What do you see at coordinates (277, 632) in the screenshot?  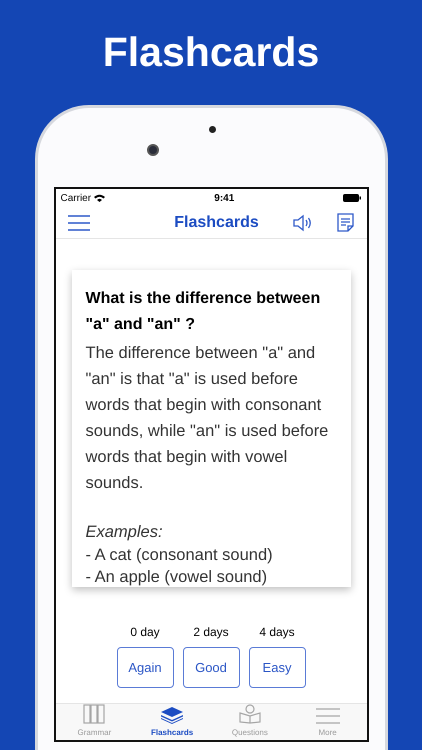 I see `interval-label: 4 days` at bounding box center [277, 632].